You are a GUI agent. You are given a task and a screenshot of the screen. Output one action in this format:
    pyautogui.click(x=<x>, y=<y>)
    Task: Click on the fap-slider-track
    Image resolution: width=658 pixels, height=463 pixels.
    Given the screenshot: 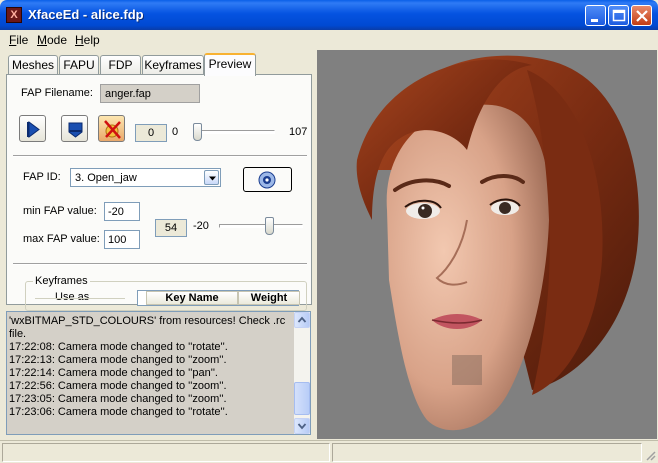 What is the action you would take?
    pyautogui.click(x=261, y=226)
    